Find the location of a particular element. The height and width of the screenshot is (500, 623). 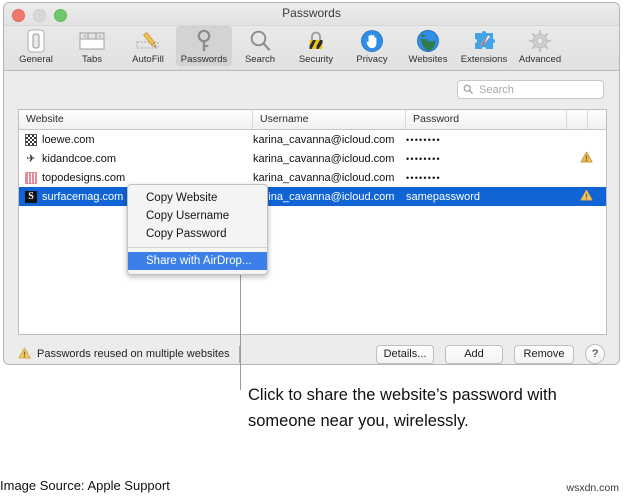

toolbar-label-passwords: Passwords is located at coordinates (204, 59).